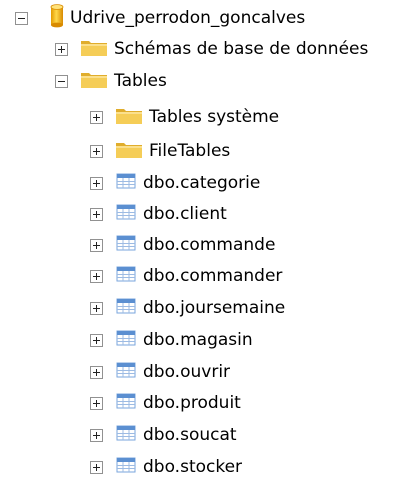  I want to click on tree-node-table: dbo.commande, so click(182, 245).